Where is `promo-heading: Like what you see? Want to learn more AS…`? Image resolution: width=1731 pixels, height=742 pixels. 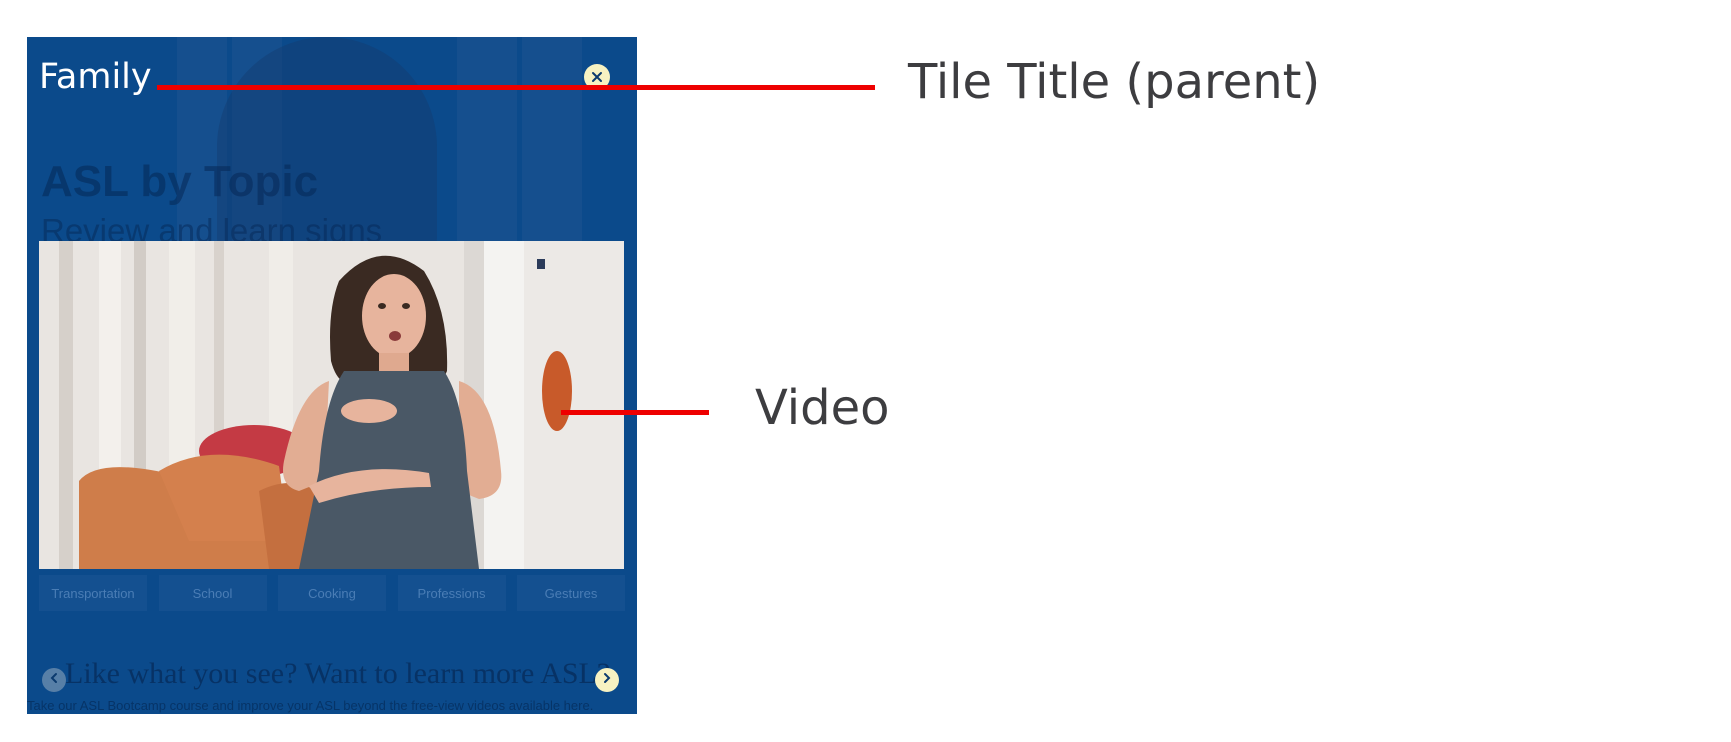 promo-heading: Like what you see? Want to learn more AS… is located at coordinates (338, 673).